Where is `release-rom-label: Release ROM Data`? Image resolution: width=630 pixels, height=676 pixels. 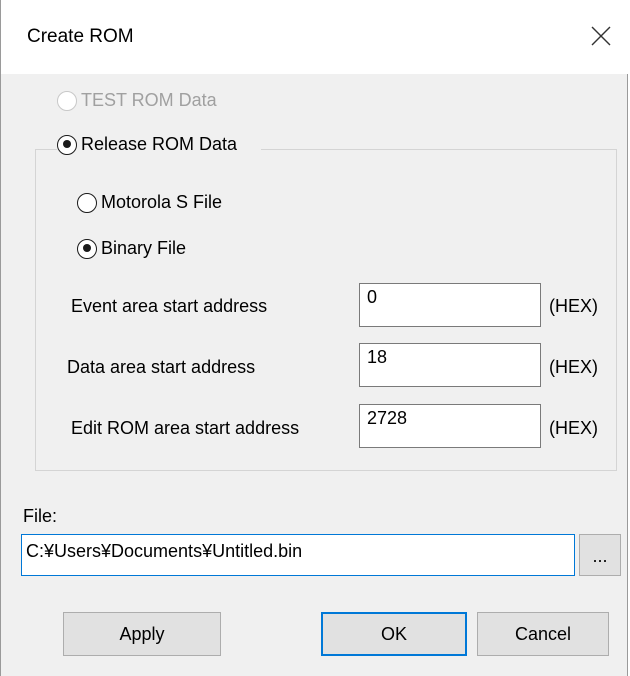
release-rom-label: Release ROM Data is located at coordinates (159, 144).